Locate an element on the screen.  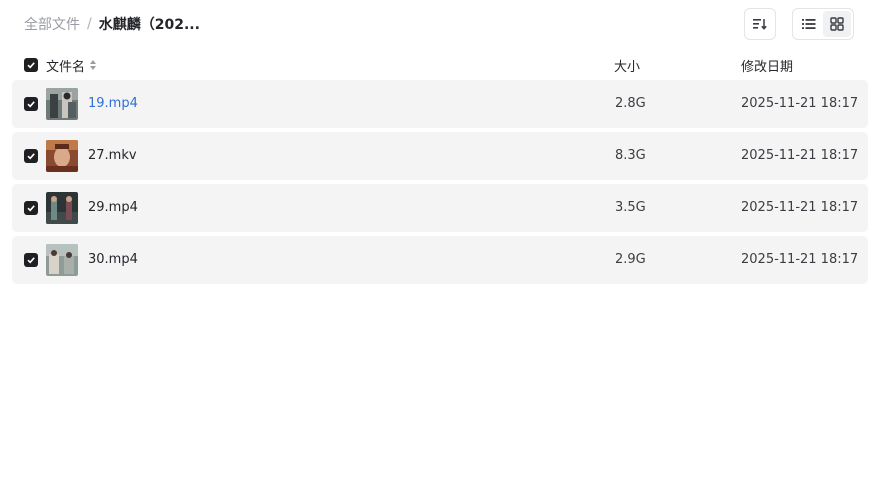
table-header: 文件名 大小 修改日期 is located at coordinates (440, 65).